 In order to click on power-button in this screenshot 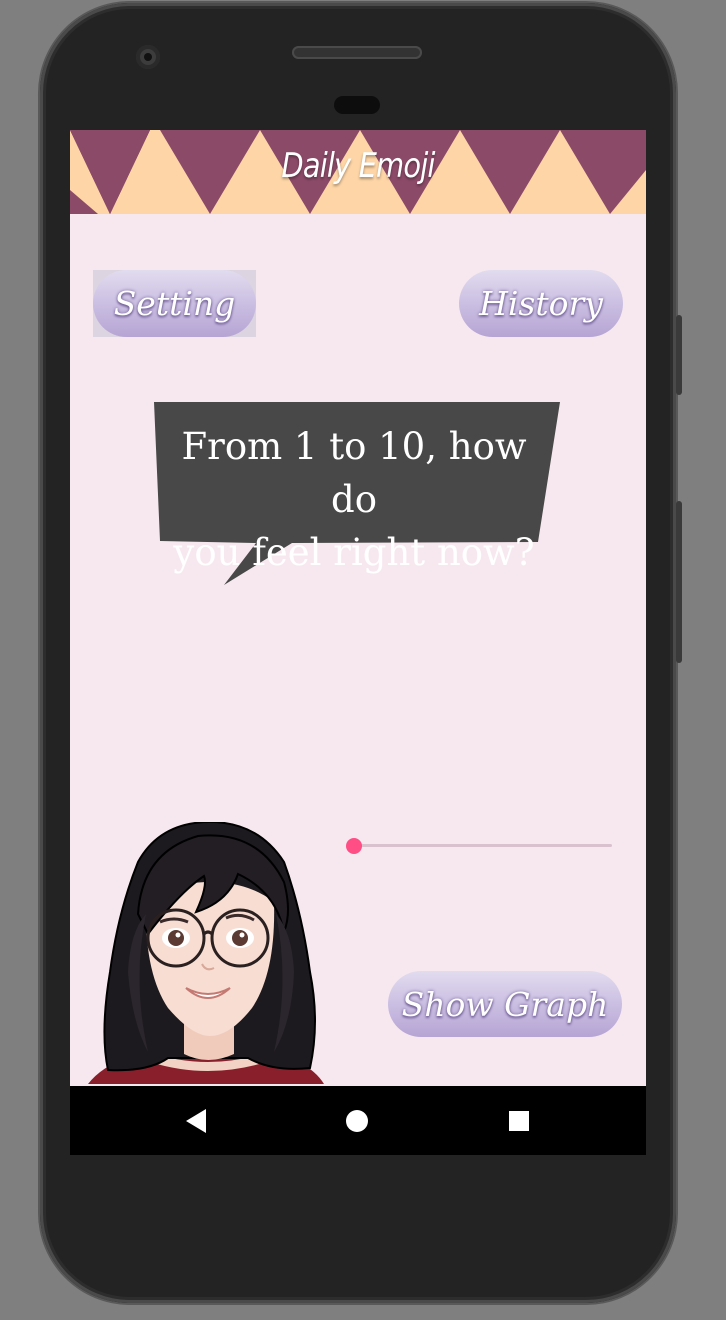, I will do `click(679, 355)`.